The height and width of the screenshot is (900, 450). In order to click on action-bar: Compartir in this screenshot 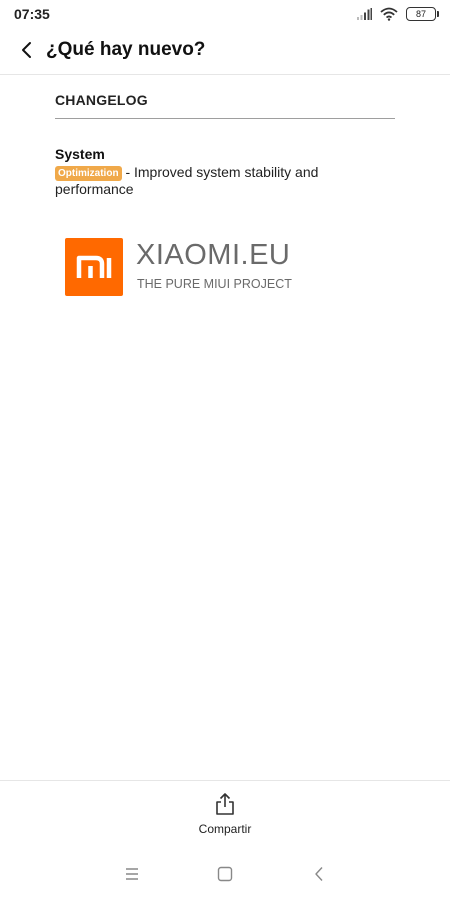, I will do `click(225, 814)`.